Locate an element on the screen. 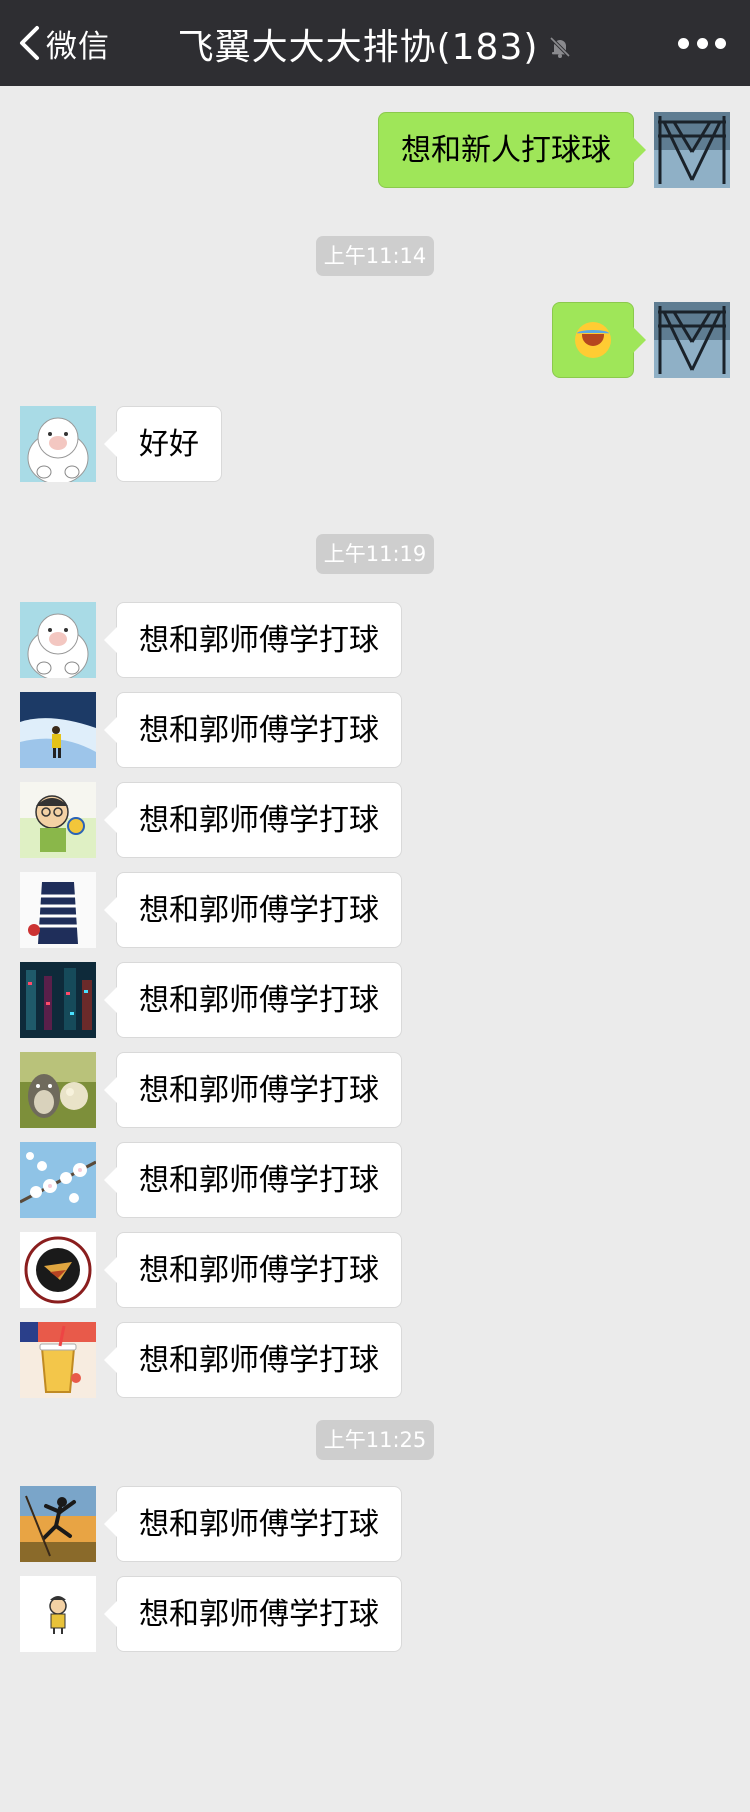 The image size is (750, 1812). nav-bar: 微信 飞翼大大大排协(183) is located at coordinates (375, 43).